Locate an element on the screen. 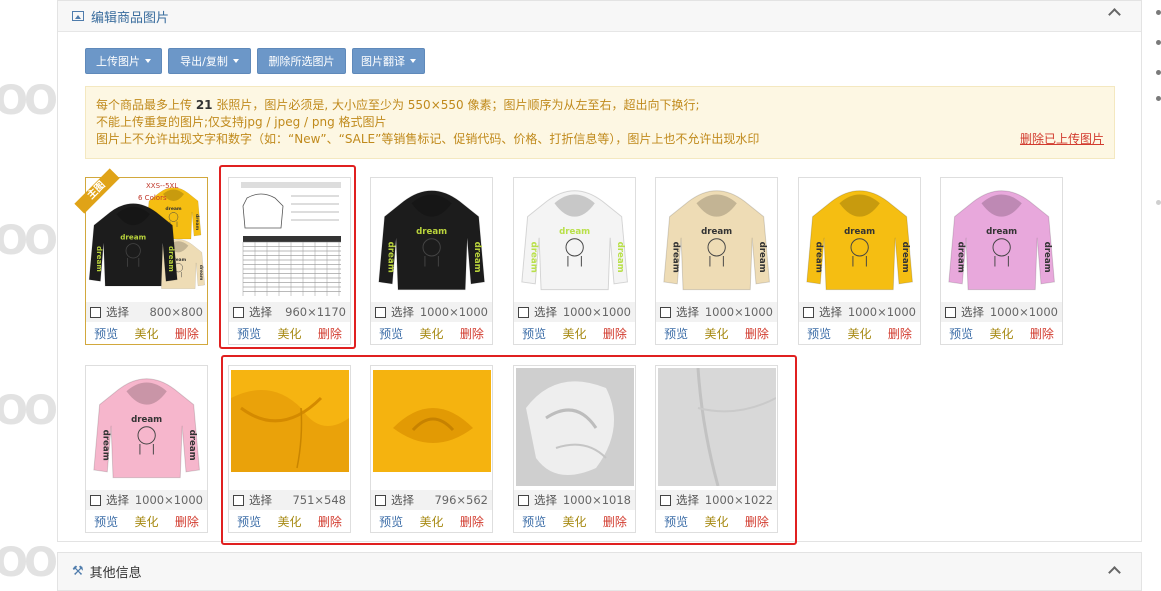 The image size is (1161, 591). export-copy-button: 导出/复制 is located at coordinates (209, 61).